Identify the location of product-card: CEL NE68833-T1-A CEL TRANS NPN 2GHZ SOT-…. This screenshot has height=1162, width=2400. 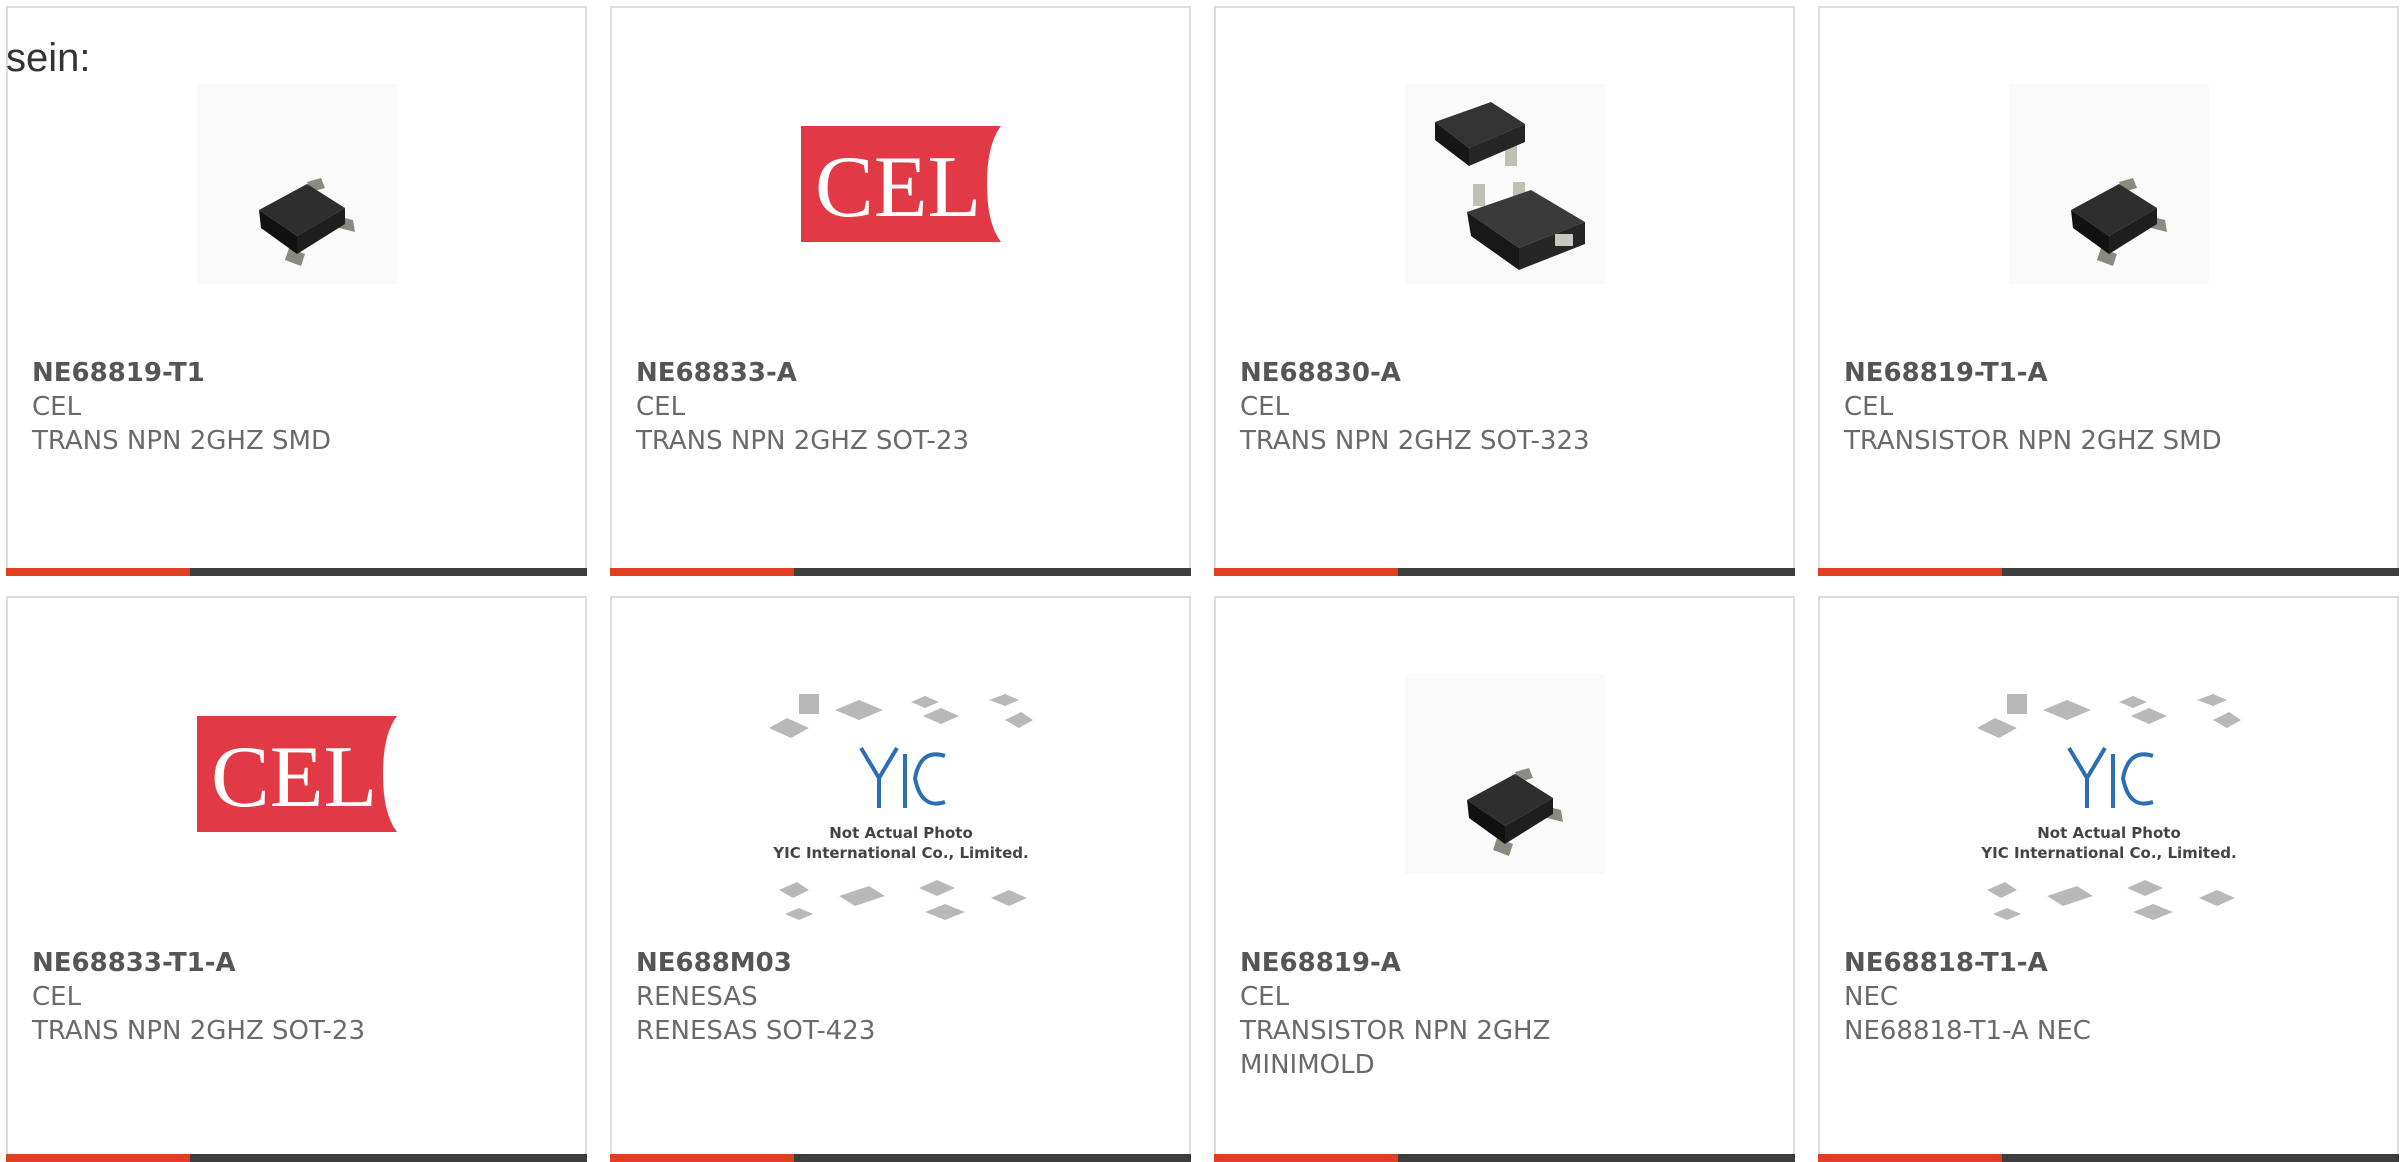
(296, 879).